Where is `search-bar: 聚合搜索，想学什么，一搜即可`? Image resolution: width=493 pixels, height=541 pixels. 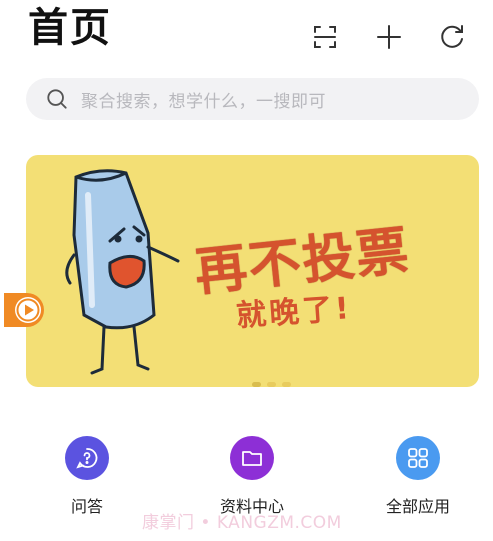
search-bar: 聚合搜索，想学什么，一搜即可 is located at coordinates (252, 99).